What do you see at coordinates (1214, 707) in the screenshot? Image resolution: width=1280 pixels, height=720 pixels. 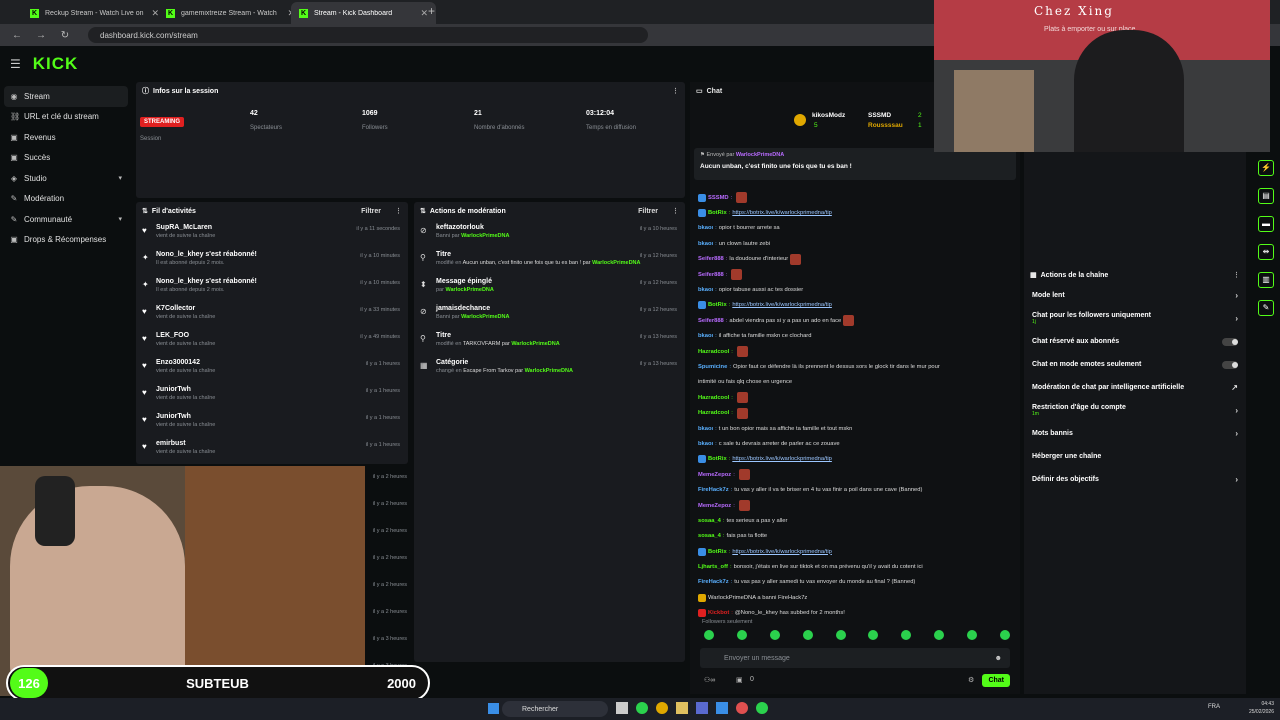 I see `language-indicator: FRA` at bounding box center [1214, 707].